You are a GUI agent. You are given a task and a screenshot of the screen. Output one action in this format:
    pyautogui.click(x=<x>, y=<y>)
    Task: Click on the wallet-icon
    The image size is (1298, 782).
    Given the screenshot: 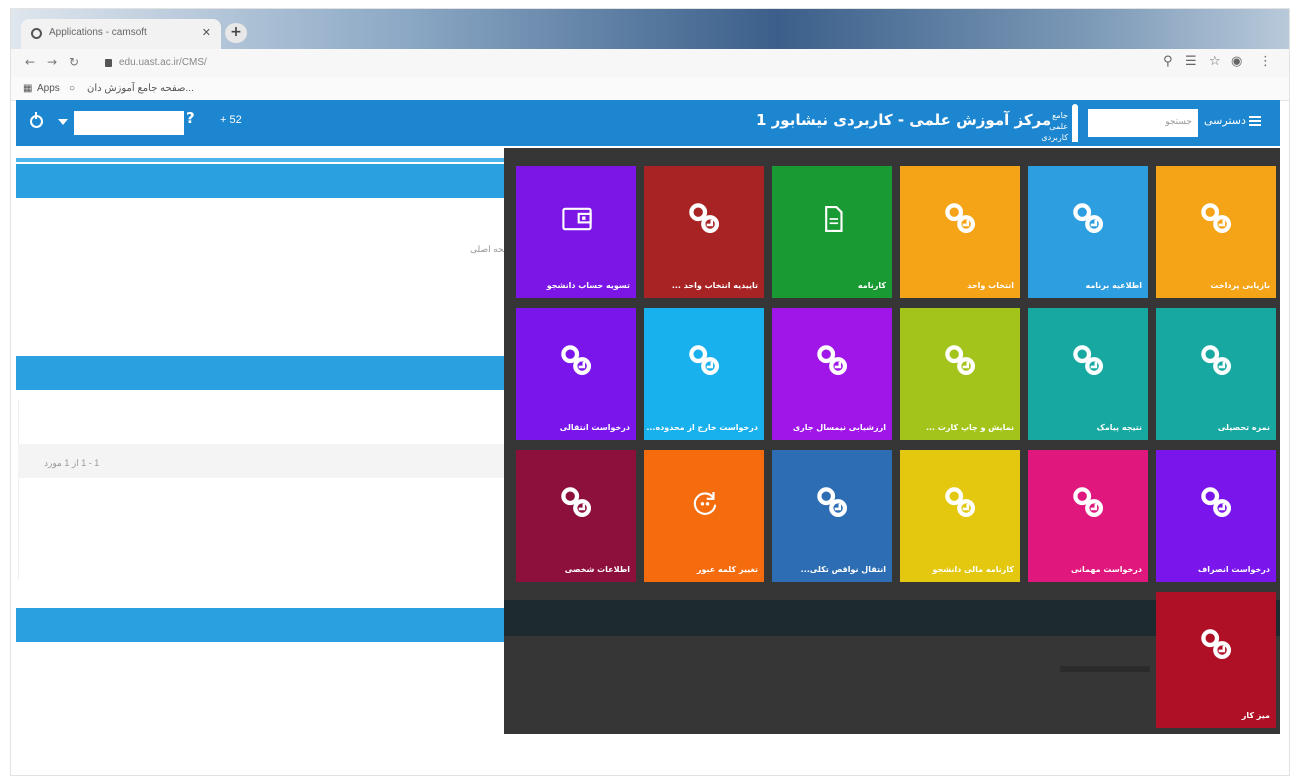 What is the action you would take?
    pyautogui.click(x=577, y=219)
    